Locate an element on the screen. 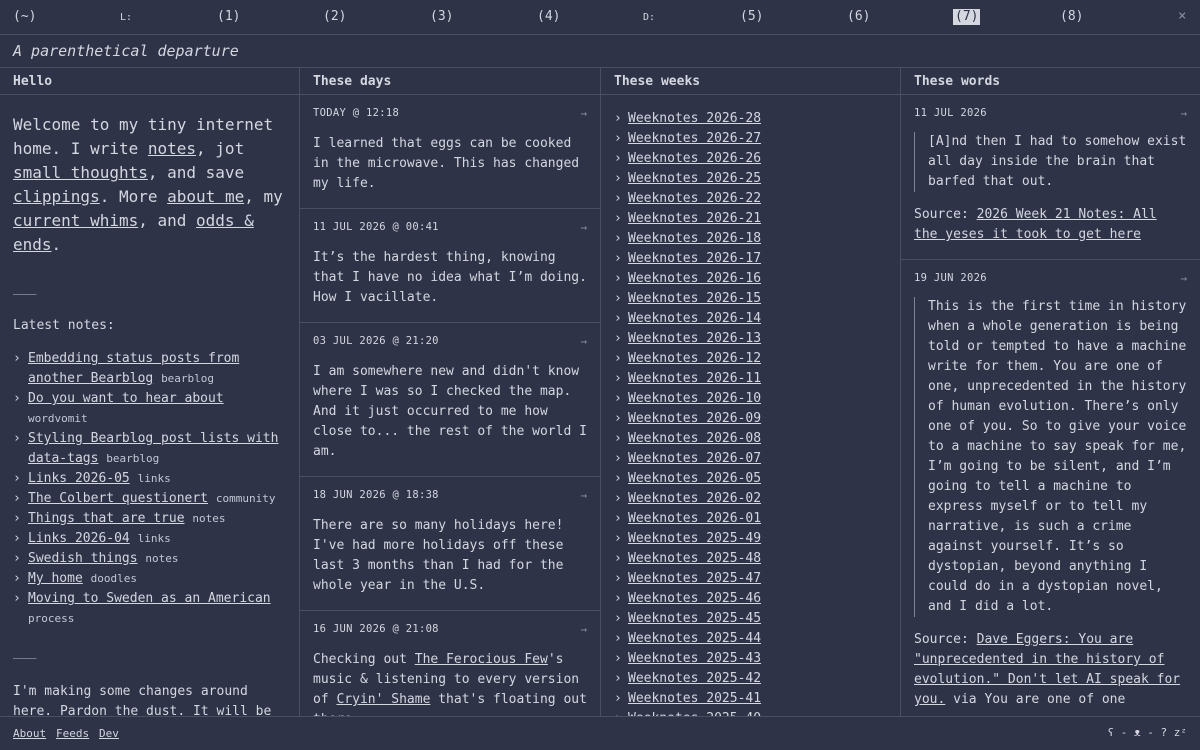  note-link: Moving to Sweden as an American is located at coordinates (149, 598).